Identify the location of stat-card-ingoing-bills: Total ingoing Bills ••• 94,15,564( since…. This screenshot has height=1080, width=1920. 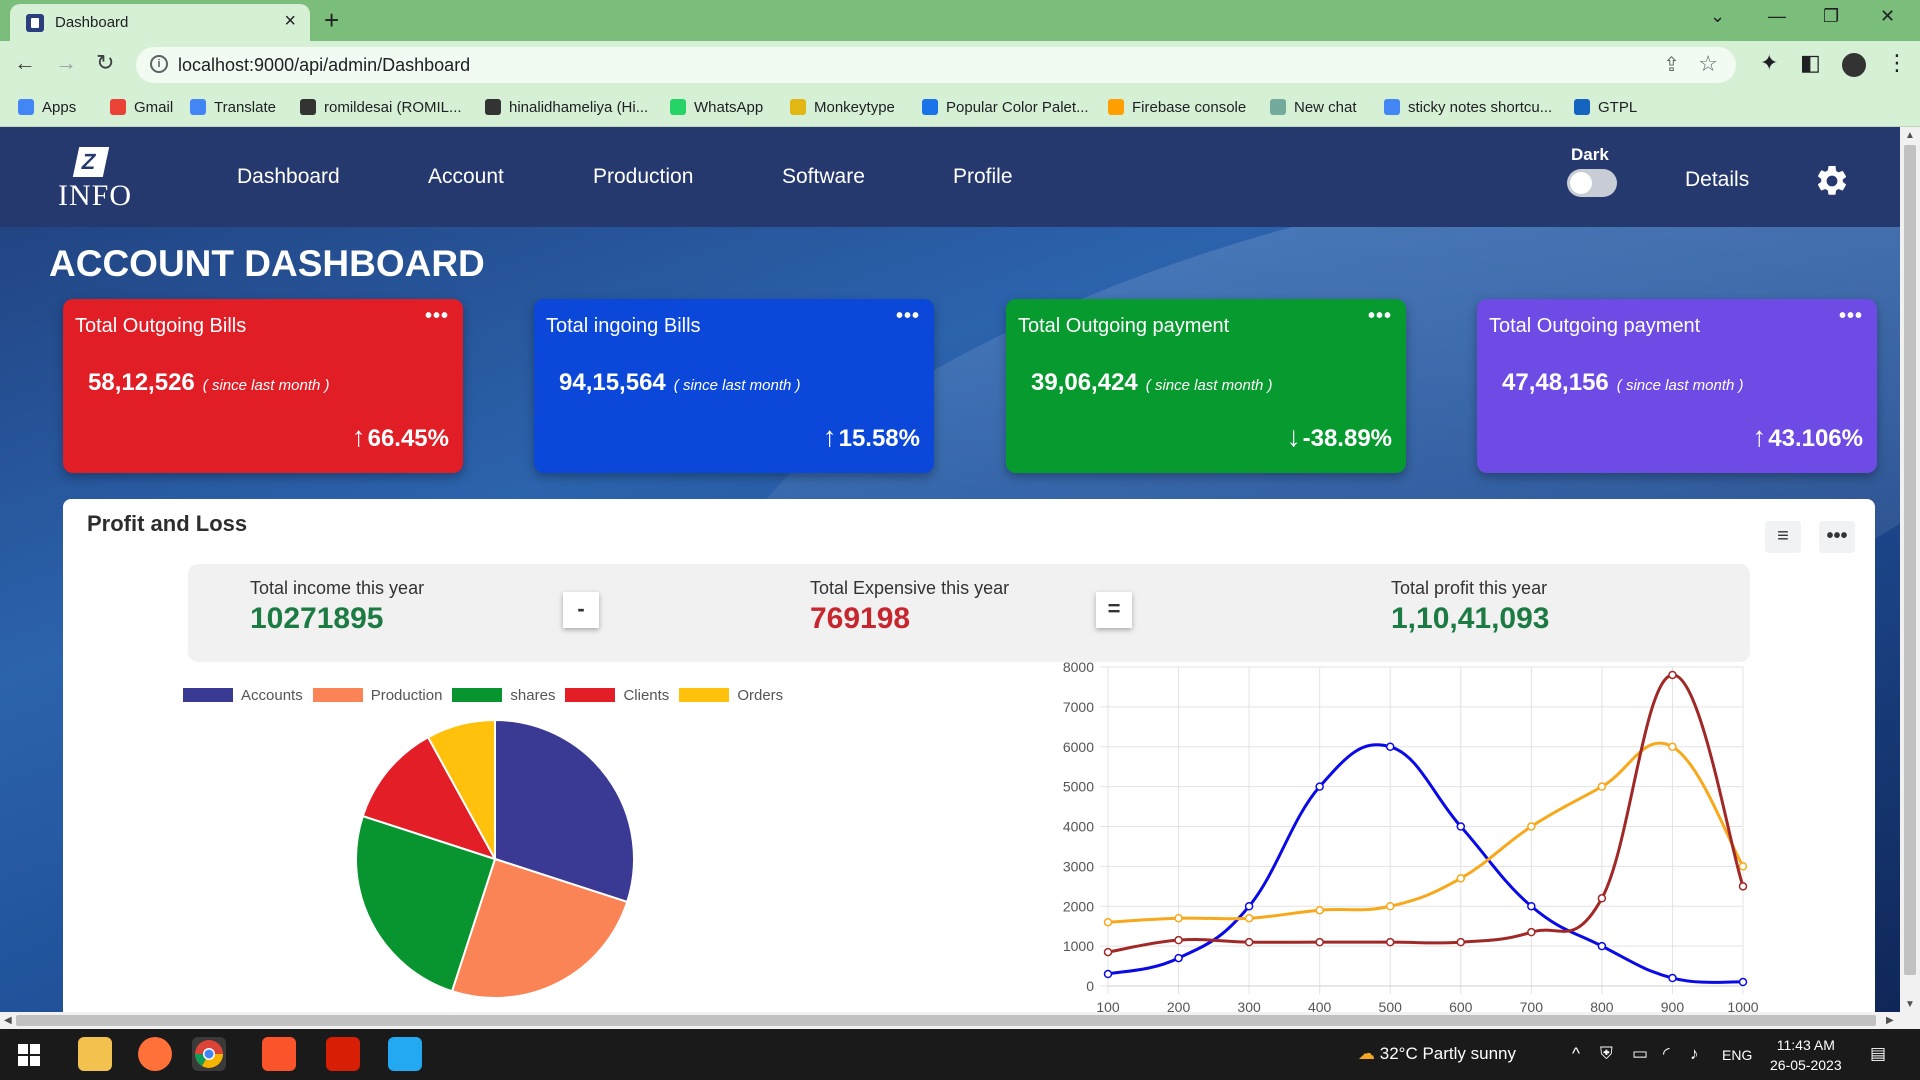
(734, 386).